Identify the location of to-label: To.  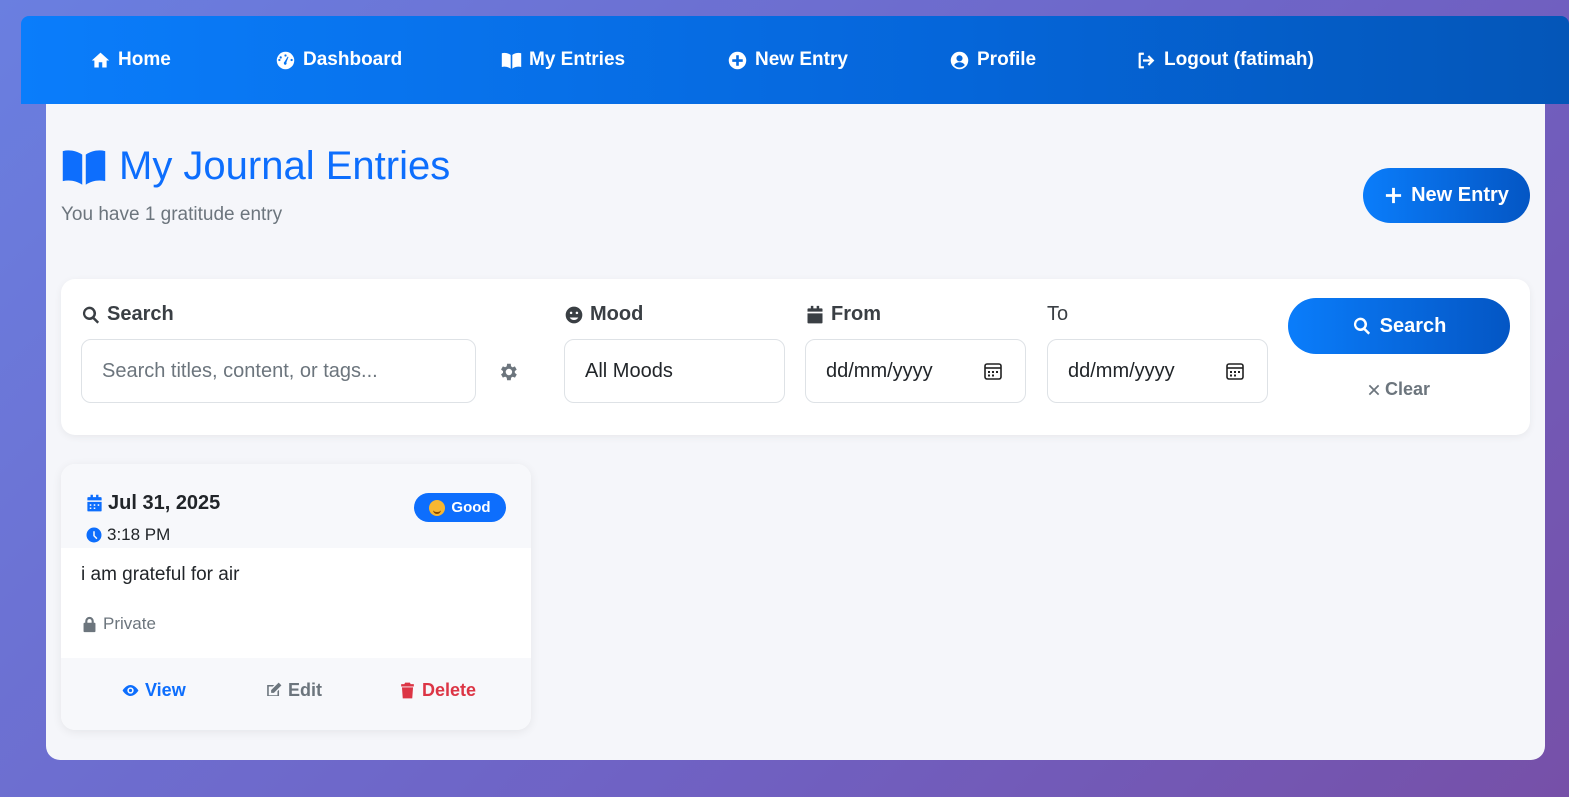
(1057, 314).